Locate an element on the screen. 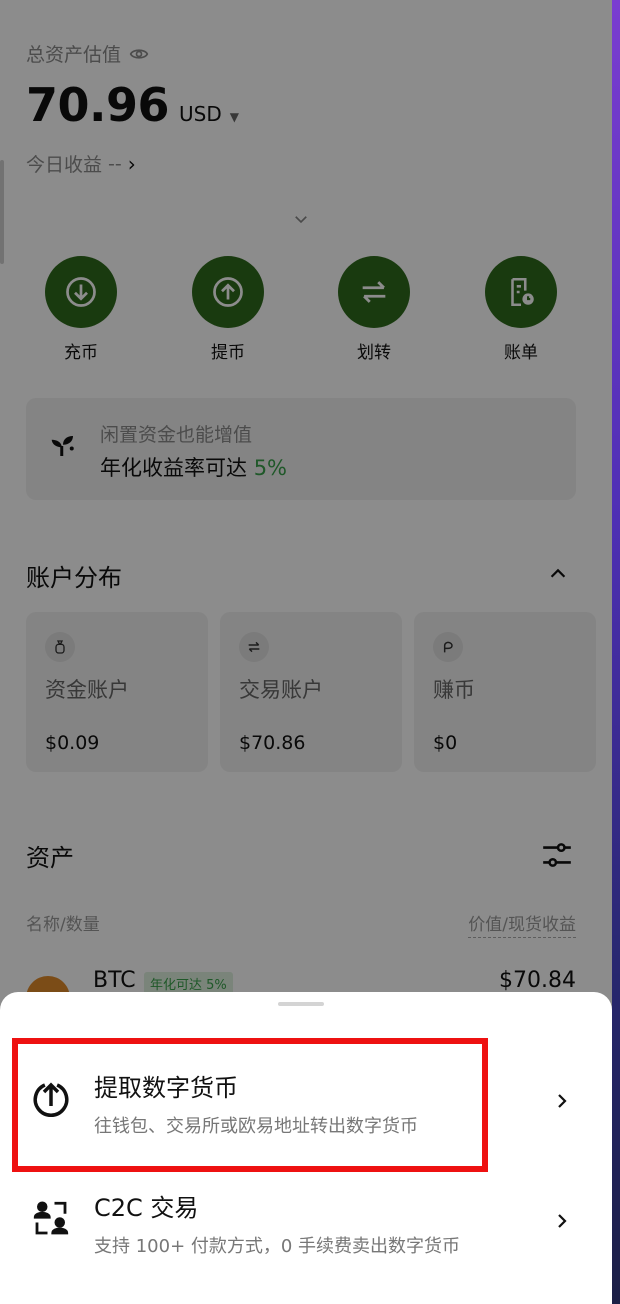 This screenshot has width=620, height=1304. c2c-trade-option: C2C 交易 支持 100+ 付款方式，0 手续费卖出数字货币 is located at coordinates (306, 1225).